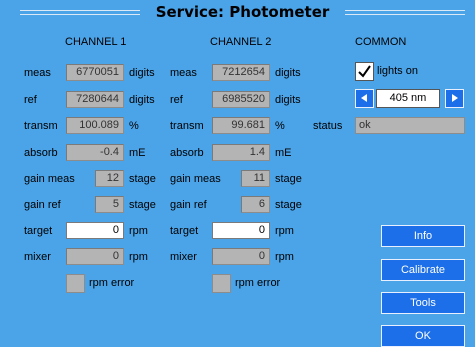  I want to click on ch2-rpm-error-label: rpm error, so click(258, 283).